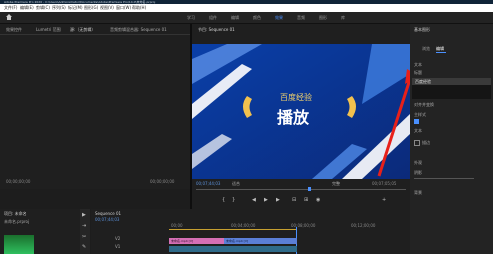 This screenshot has height=254, width=493. I want to click on work-area-bar, so click(233, 229).